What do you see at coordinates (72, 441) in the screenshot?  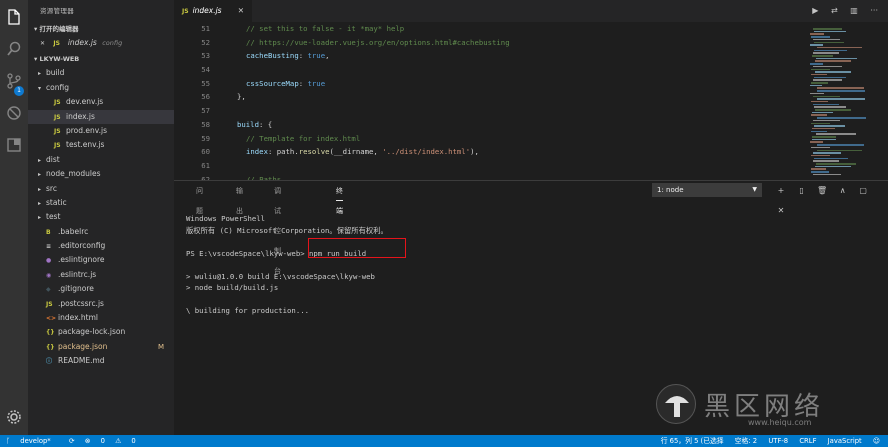 I see `sync-icon: ⟳` at bounding box center [72, 441].